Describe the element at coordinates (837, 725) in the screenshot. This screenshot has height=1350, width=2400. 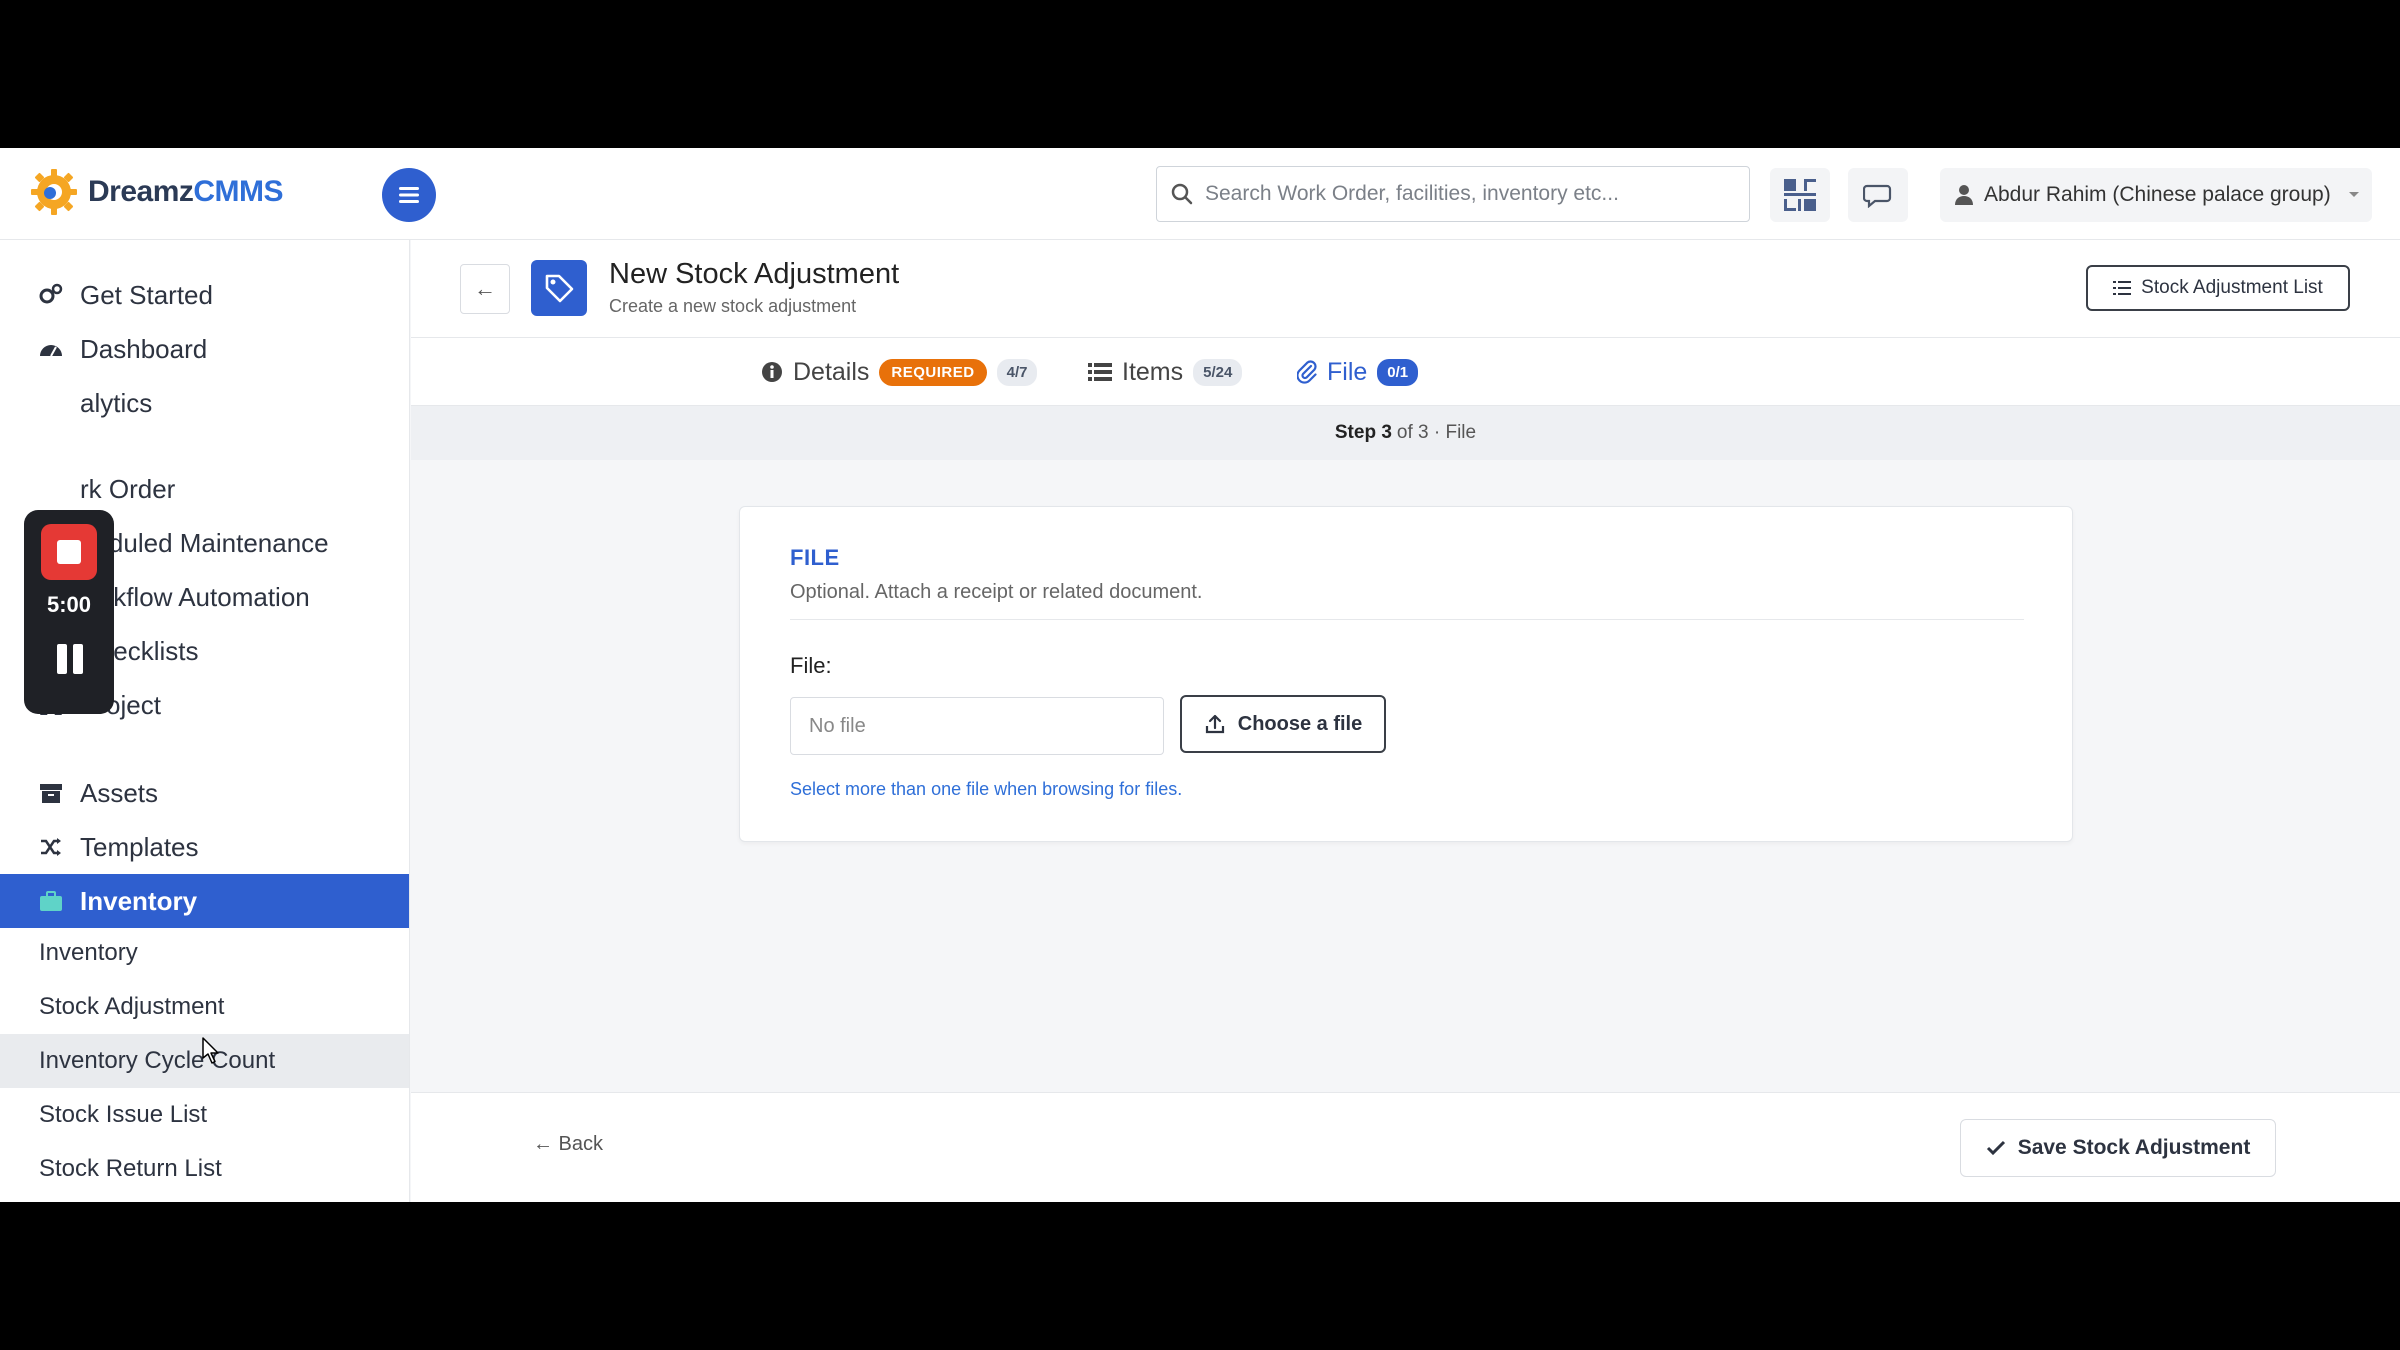
I see `file-name-value: No file` at that location.